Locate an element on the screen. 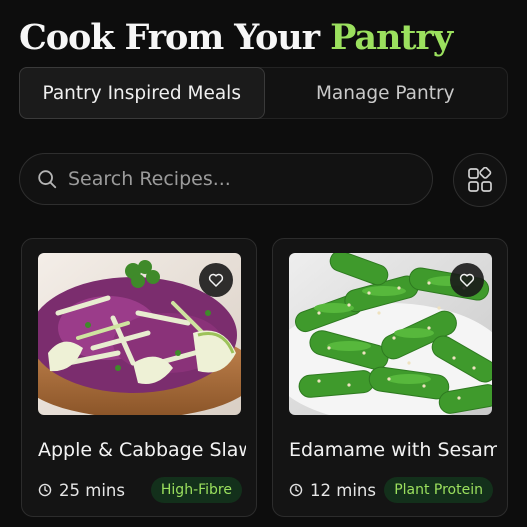 Image resolution: width=527 pixels, height=527 pixels. recipe-photo-apple-cabbage-slaw is located at coordinates (139, 334).